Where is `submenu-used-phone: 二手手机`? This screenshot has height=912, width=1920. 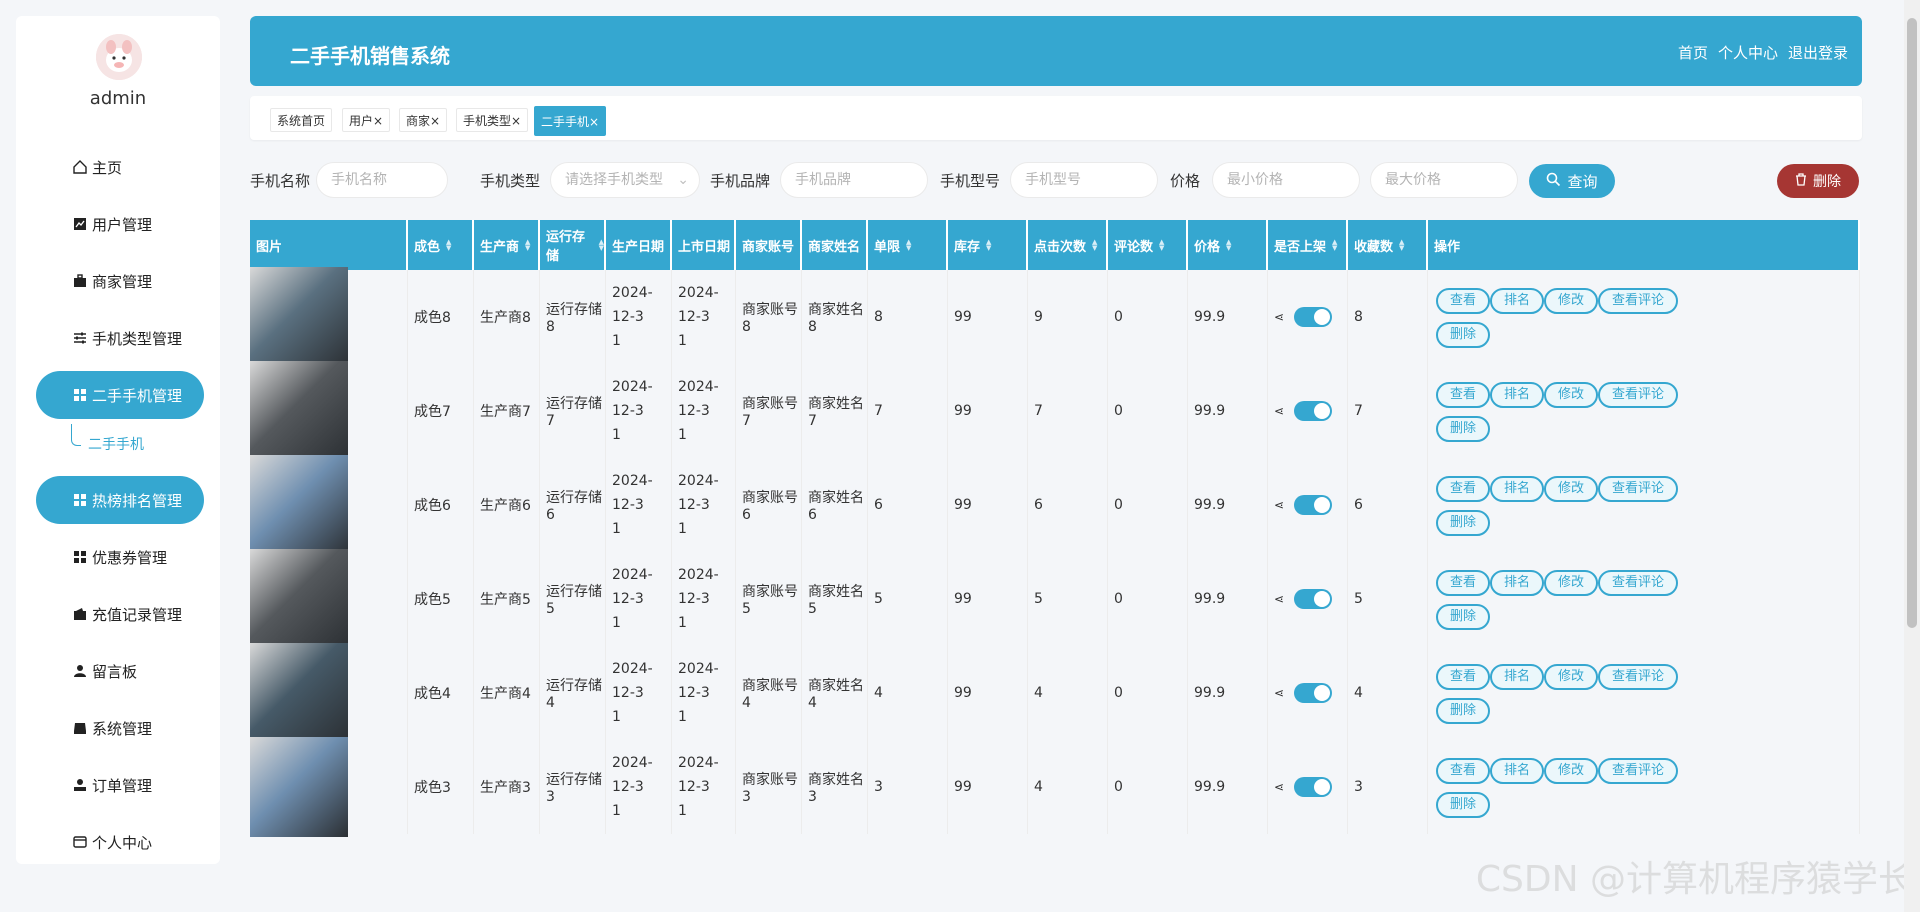 submenu-used-phone: 二手手机 is located at coordinates (116, 444).